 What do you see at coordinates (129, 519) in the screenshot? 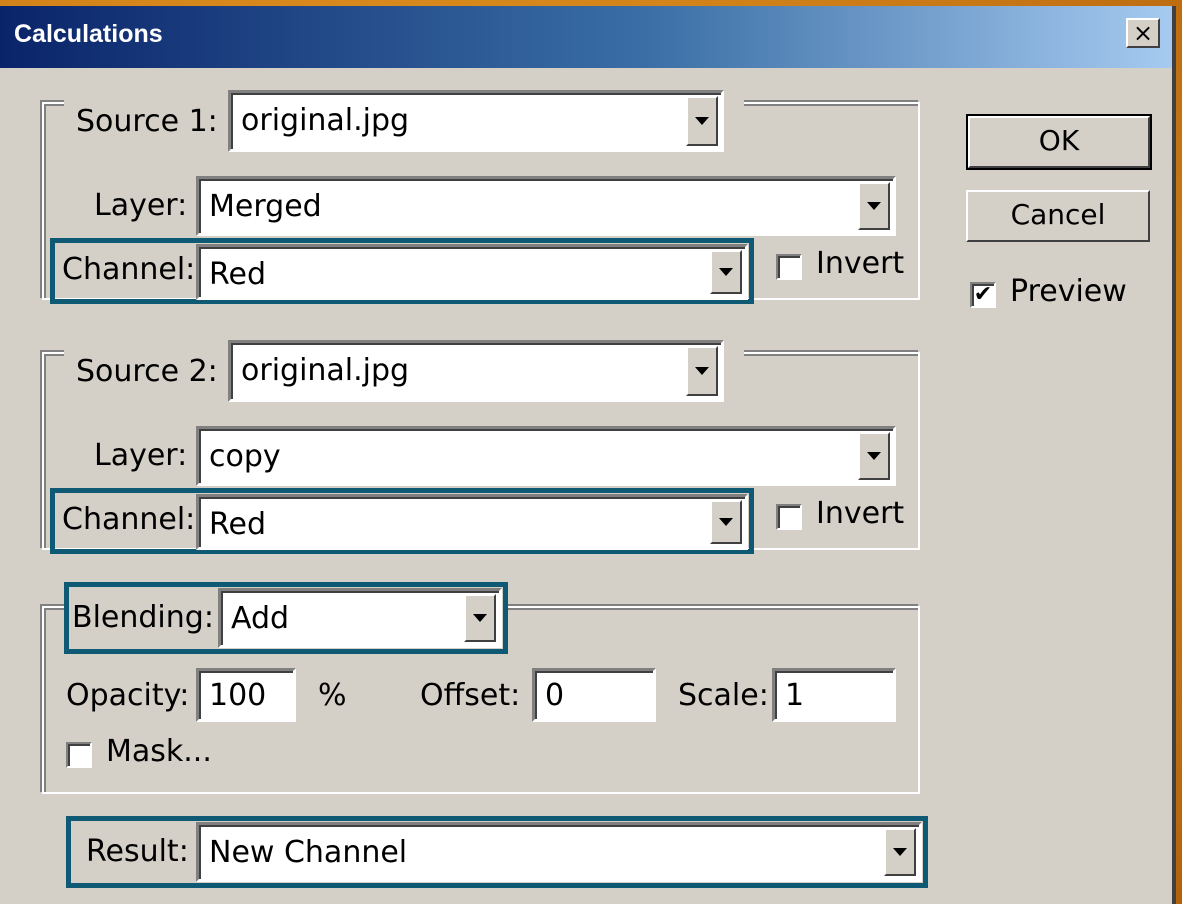
I see `source2-channel-label: Channel:` at bounding box center [129, 519].